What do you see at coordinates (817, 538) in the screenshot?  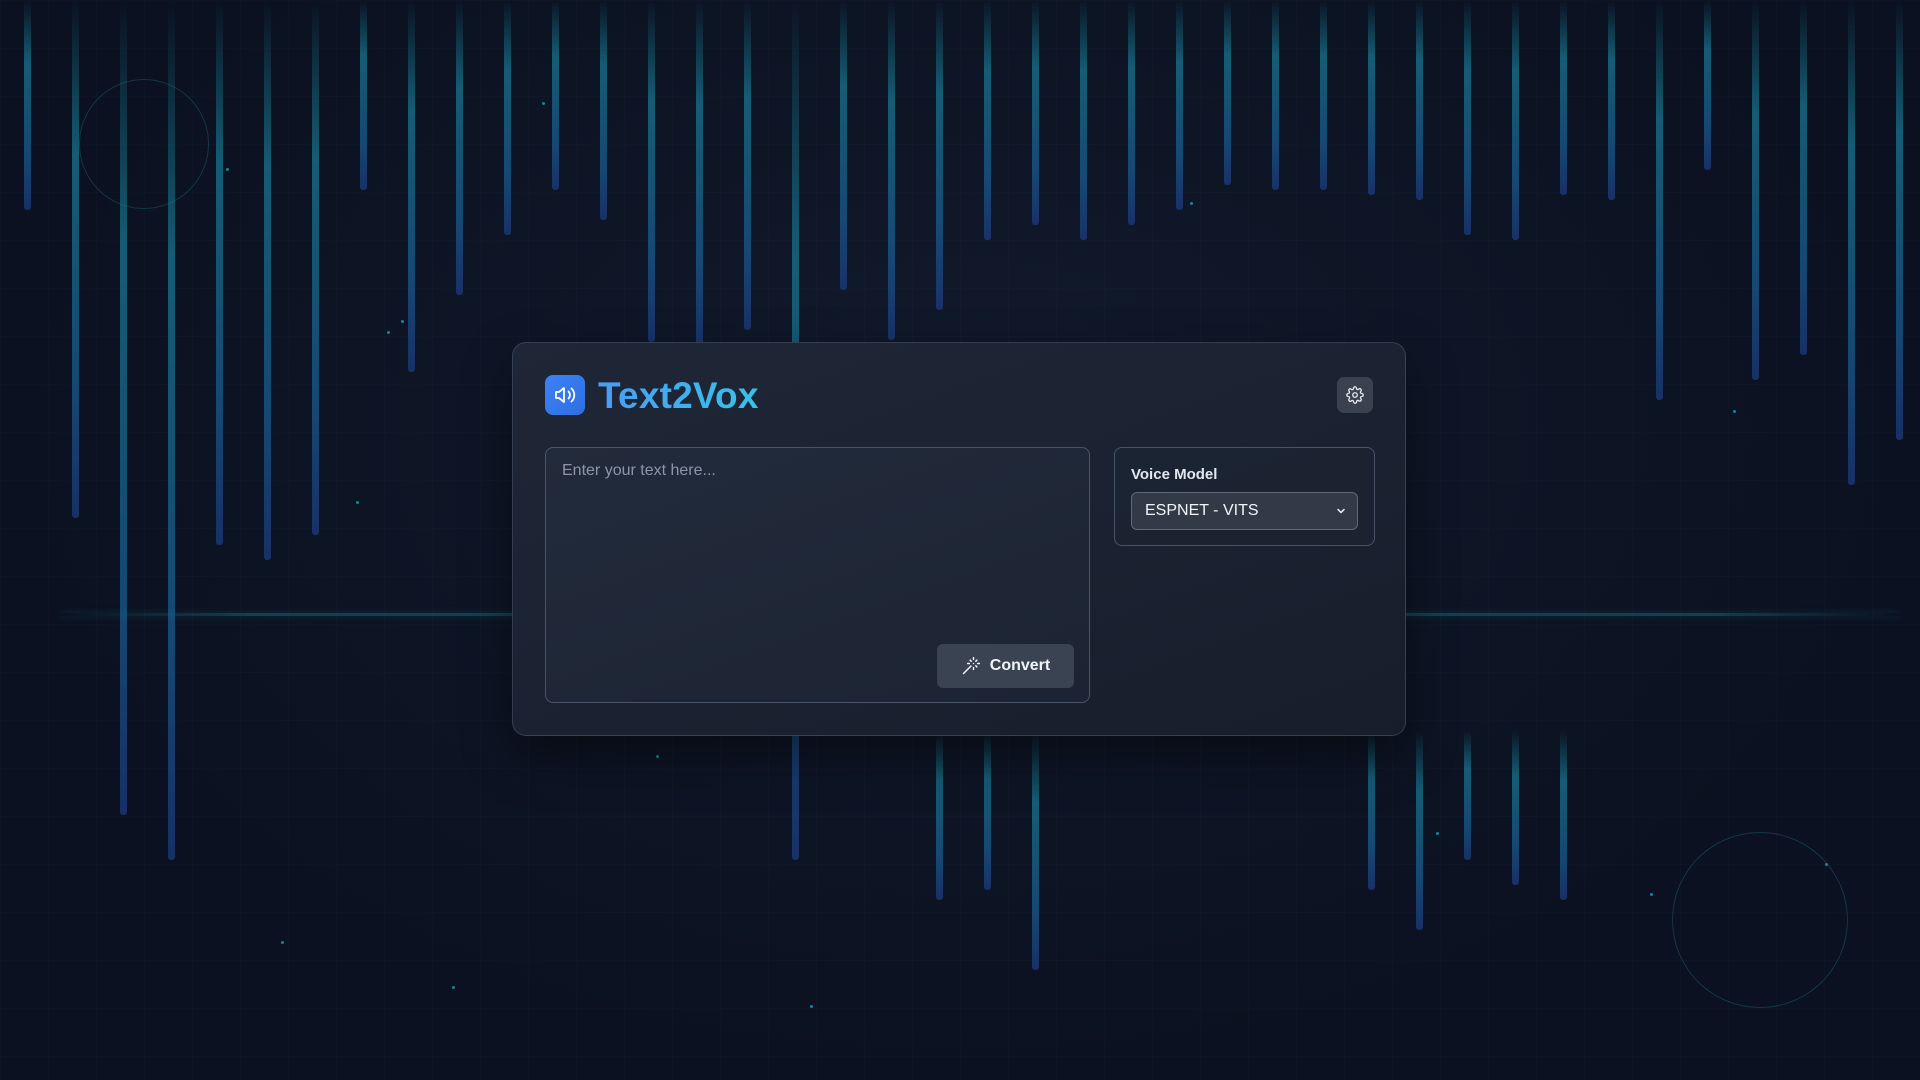 I see `text-input` at bounding box center [817, 538].